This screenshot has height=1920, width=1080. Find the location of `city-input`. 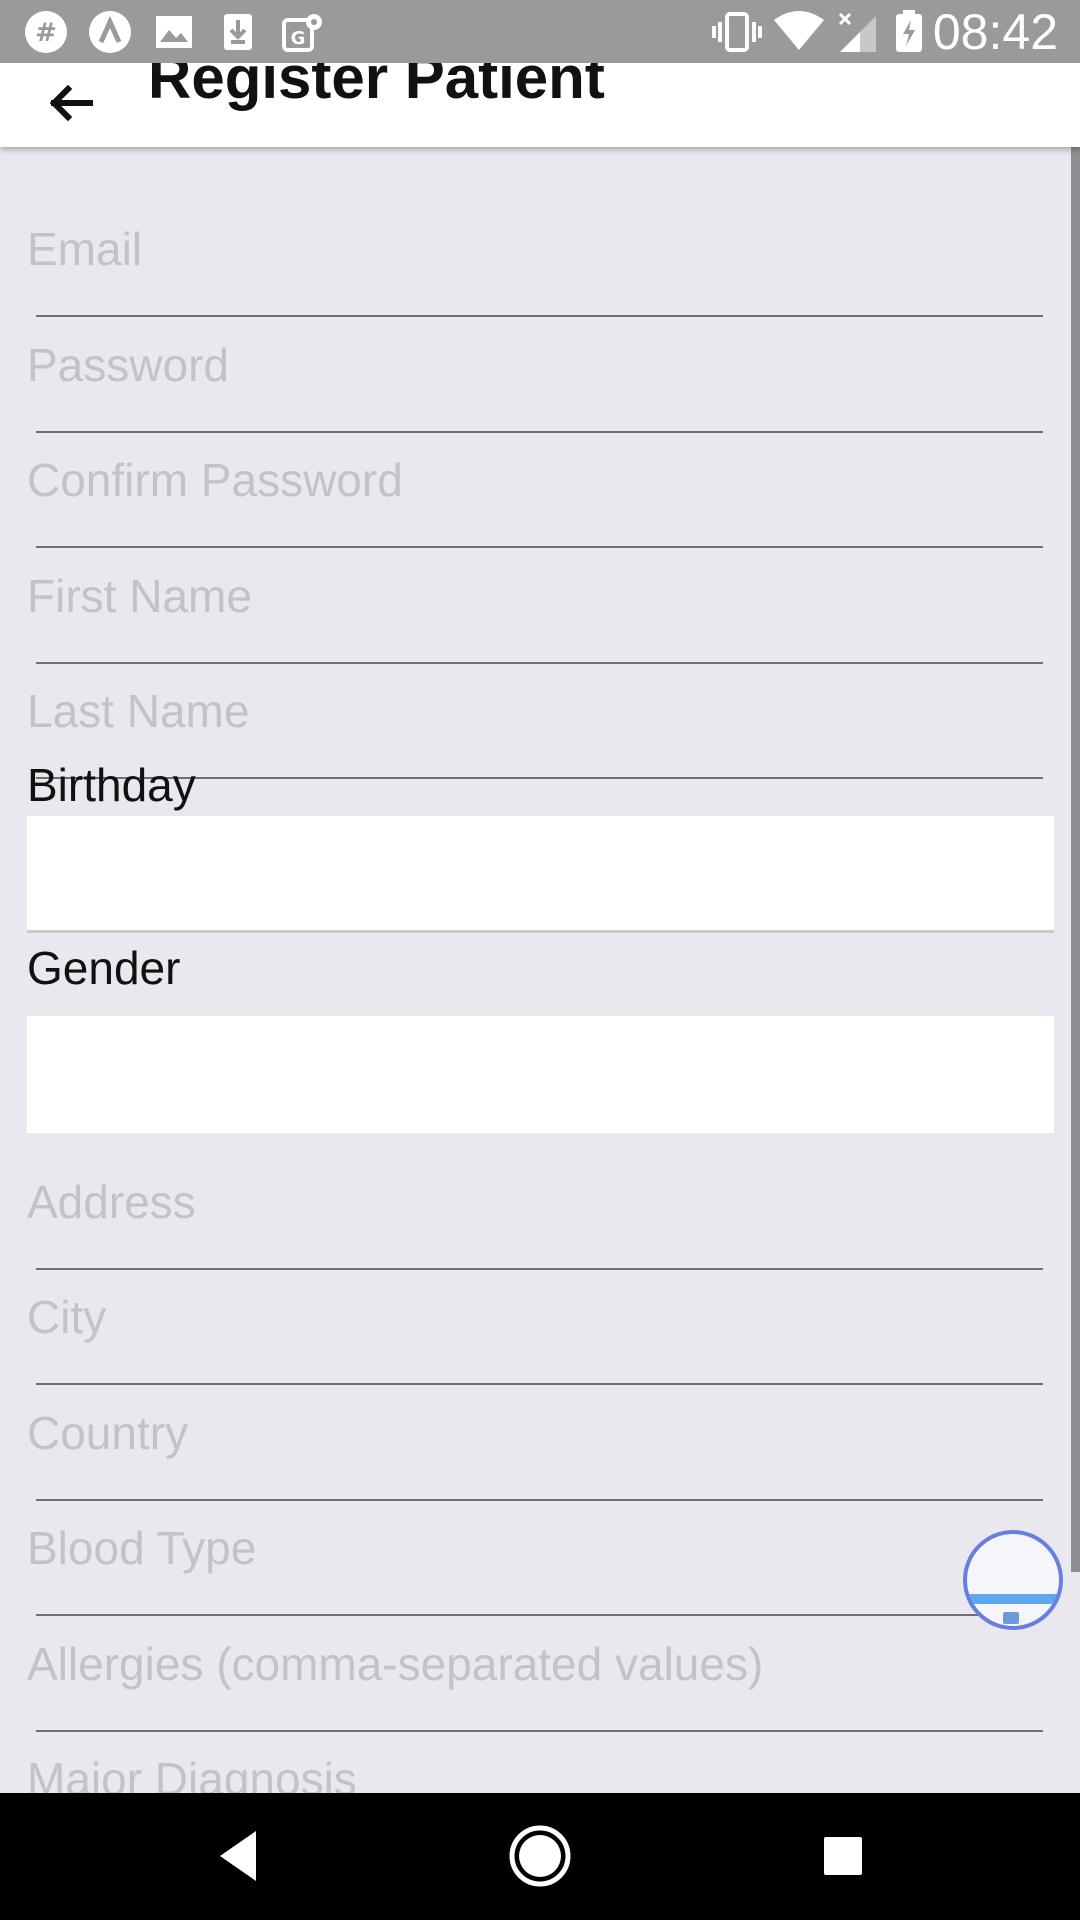

city-input is located at coordinates (535, 1317).